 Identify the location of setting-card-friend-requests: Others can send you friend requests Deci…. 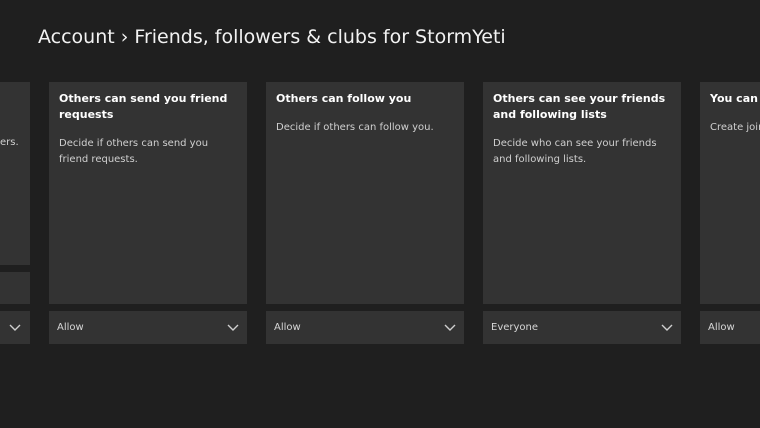
(148, 193).